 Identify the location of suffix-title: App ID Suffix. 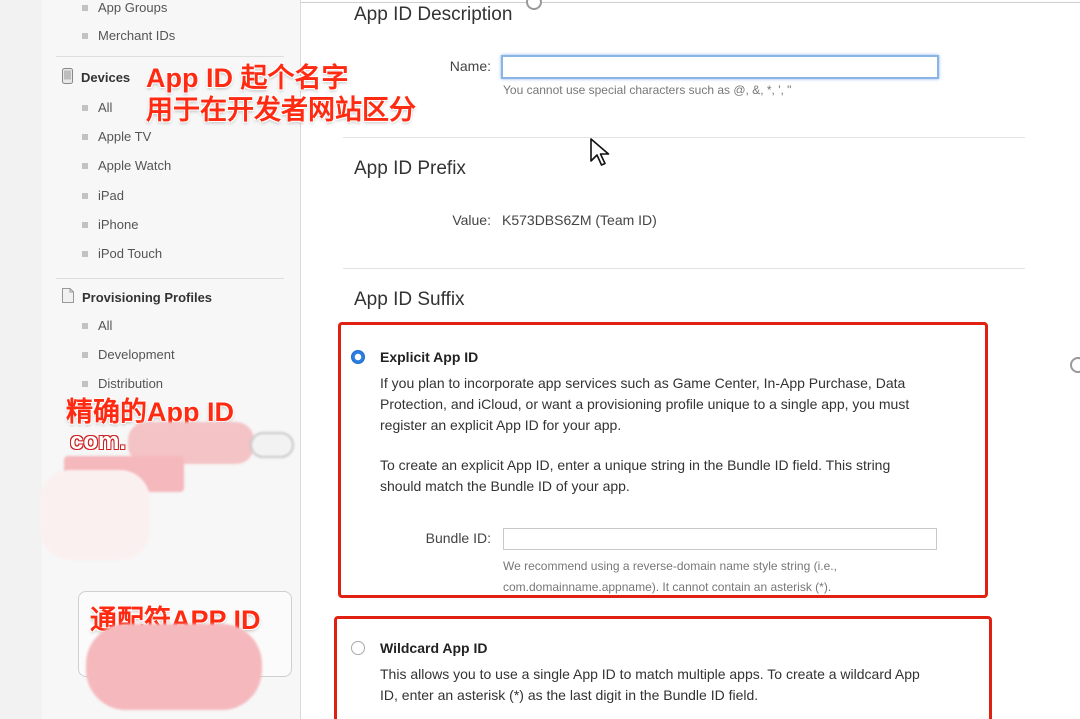
(409, 299).